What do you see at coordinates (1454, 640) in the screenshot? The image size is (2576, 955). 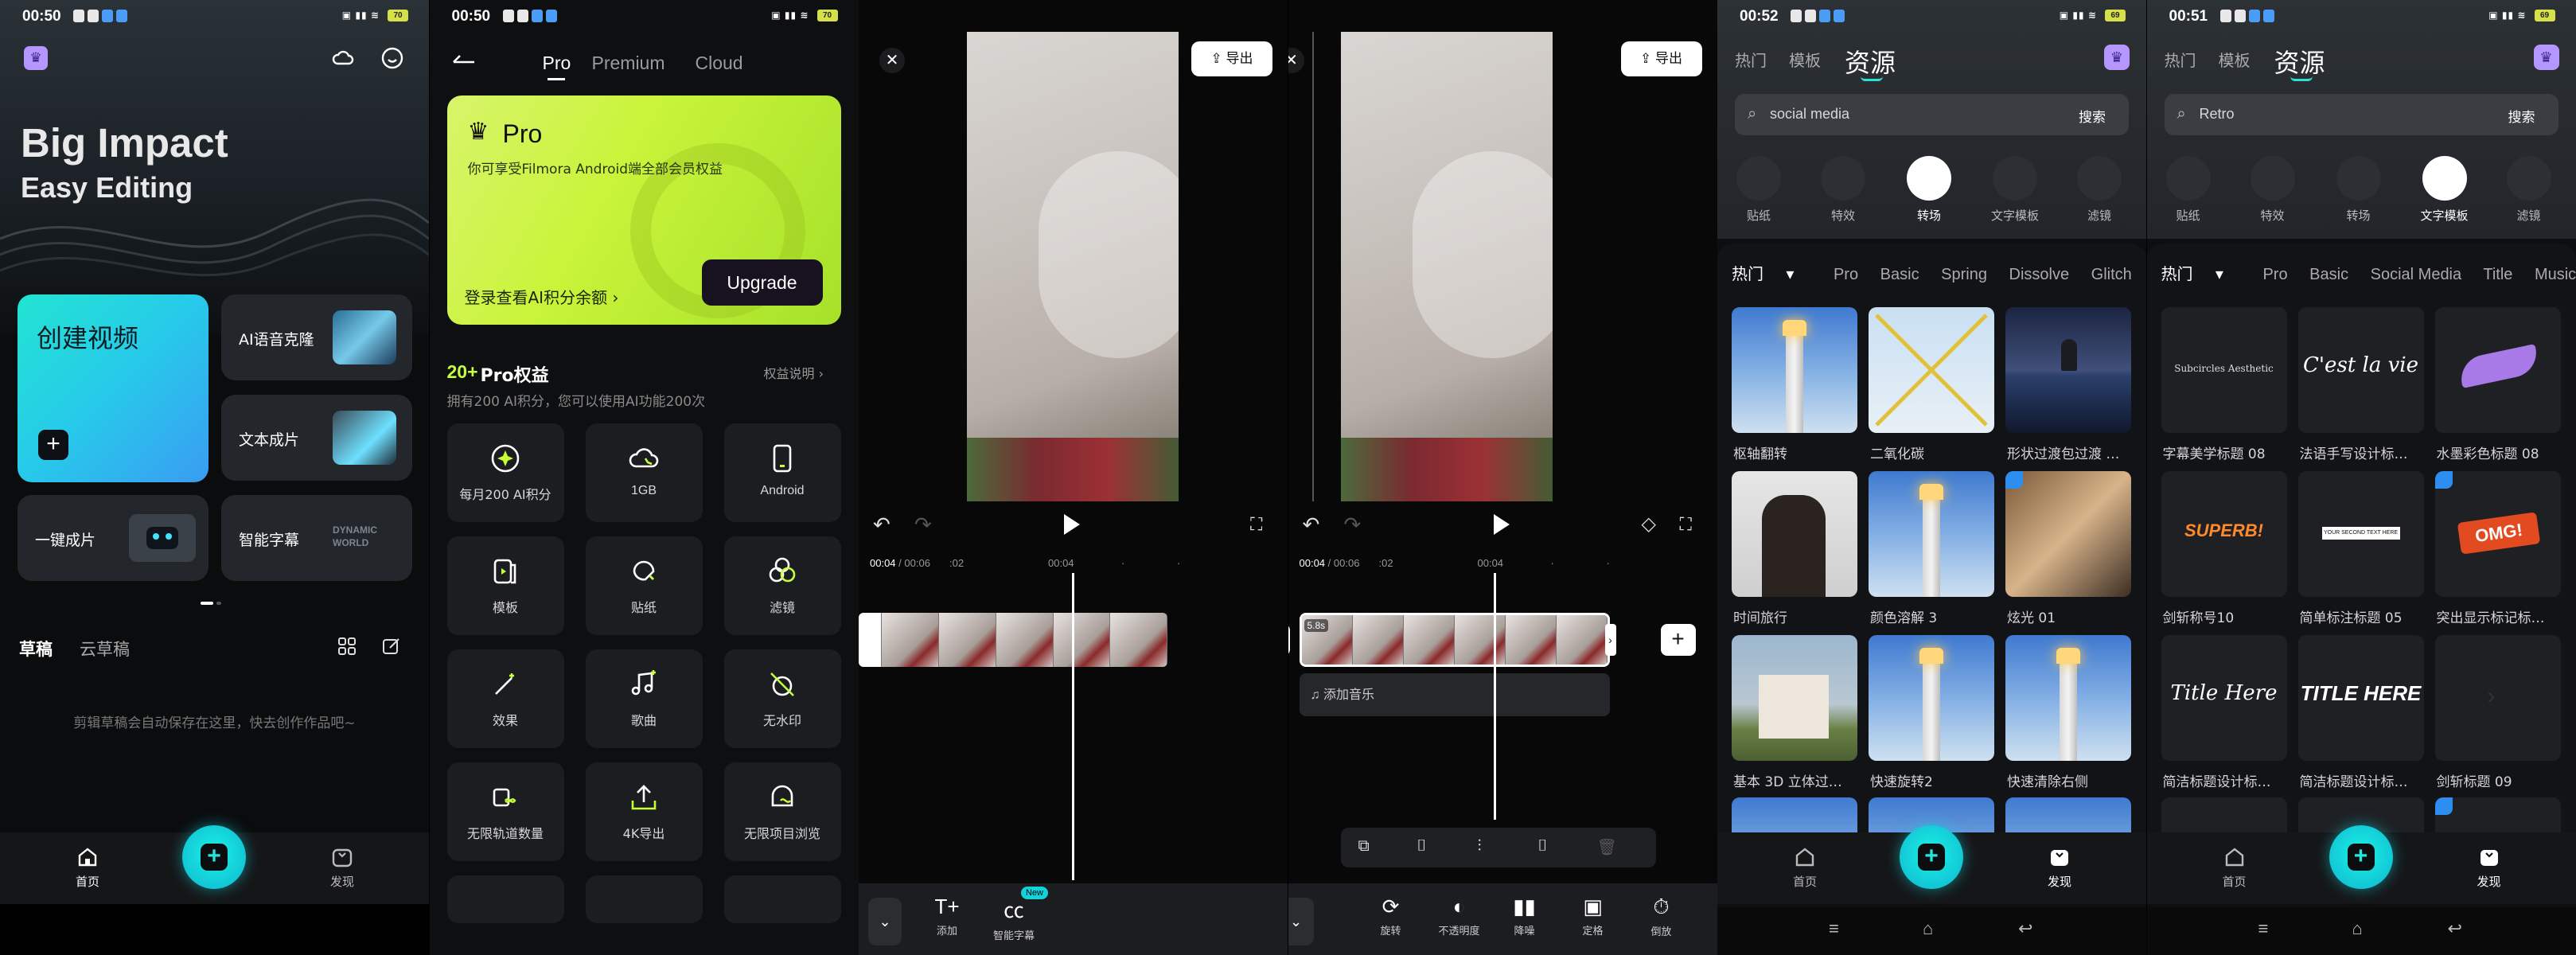 I see `selected-clip` at bounding box center [1454, 640].